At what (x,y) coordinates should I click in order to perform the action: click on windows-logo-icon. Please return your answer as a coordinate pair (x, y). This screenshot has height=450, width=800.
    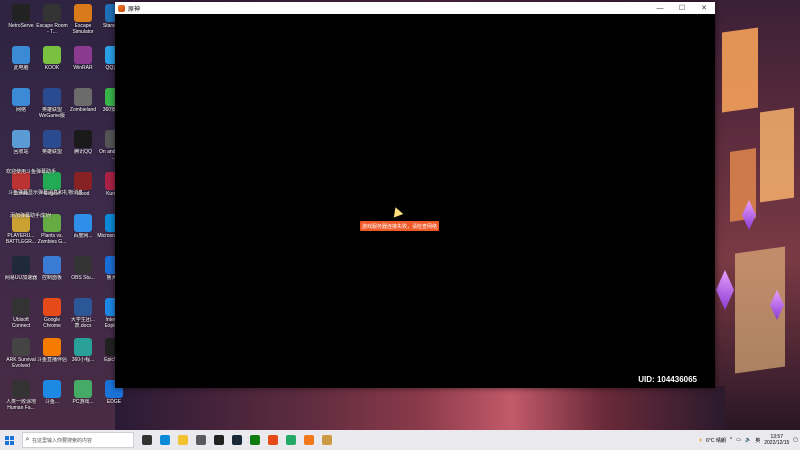
    Looking at the image, I should click on (9, 440).